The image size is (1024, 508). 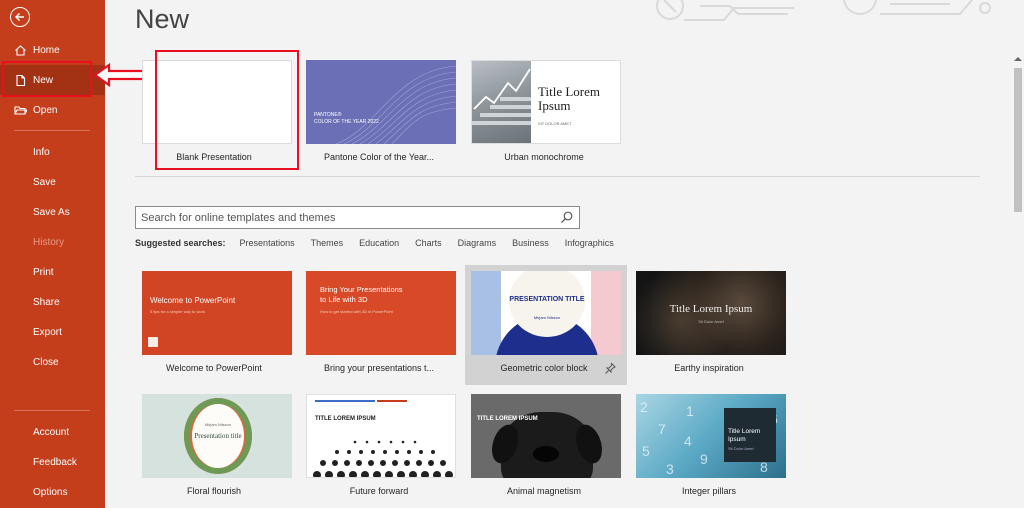 I want to click on template-caption: Geometric color block, so click(x=544, y=368).